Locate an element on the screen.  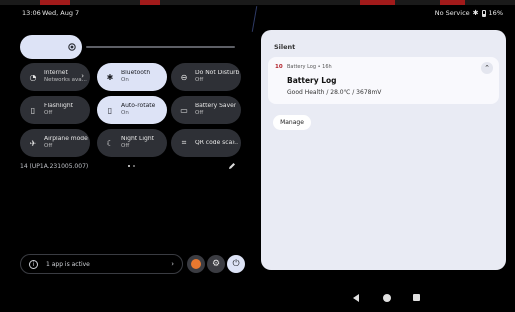
build-number: 14 (UP1A.231005.007) is located at coordinates (54, 166).